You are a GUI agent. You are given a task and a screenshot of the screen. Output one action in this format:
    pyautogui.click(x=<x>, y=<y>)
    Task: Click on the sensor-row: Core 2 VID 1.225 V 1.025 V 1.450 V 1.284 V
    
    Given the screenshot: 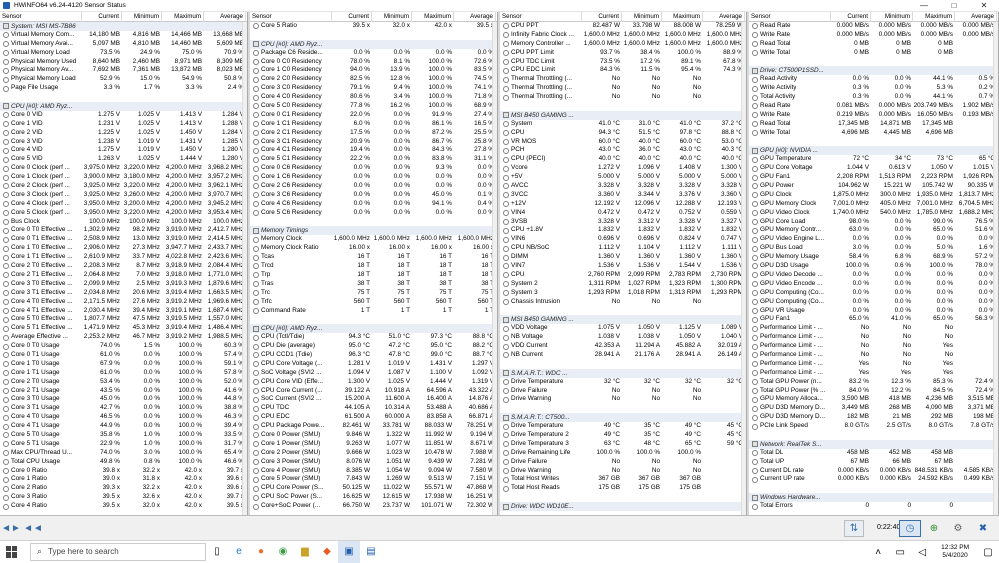 What is the action you would take?
    pyautogui.click(x=123, y=133)
    